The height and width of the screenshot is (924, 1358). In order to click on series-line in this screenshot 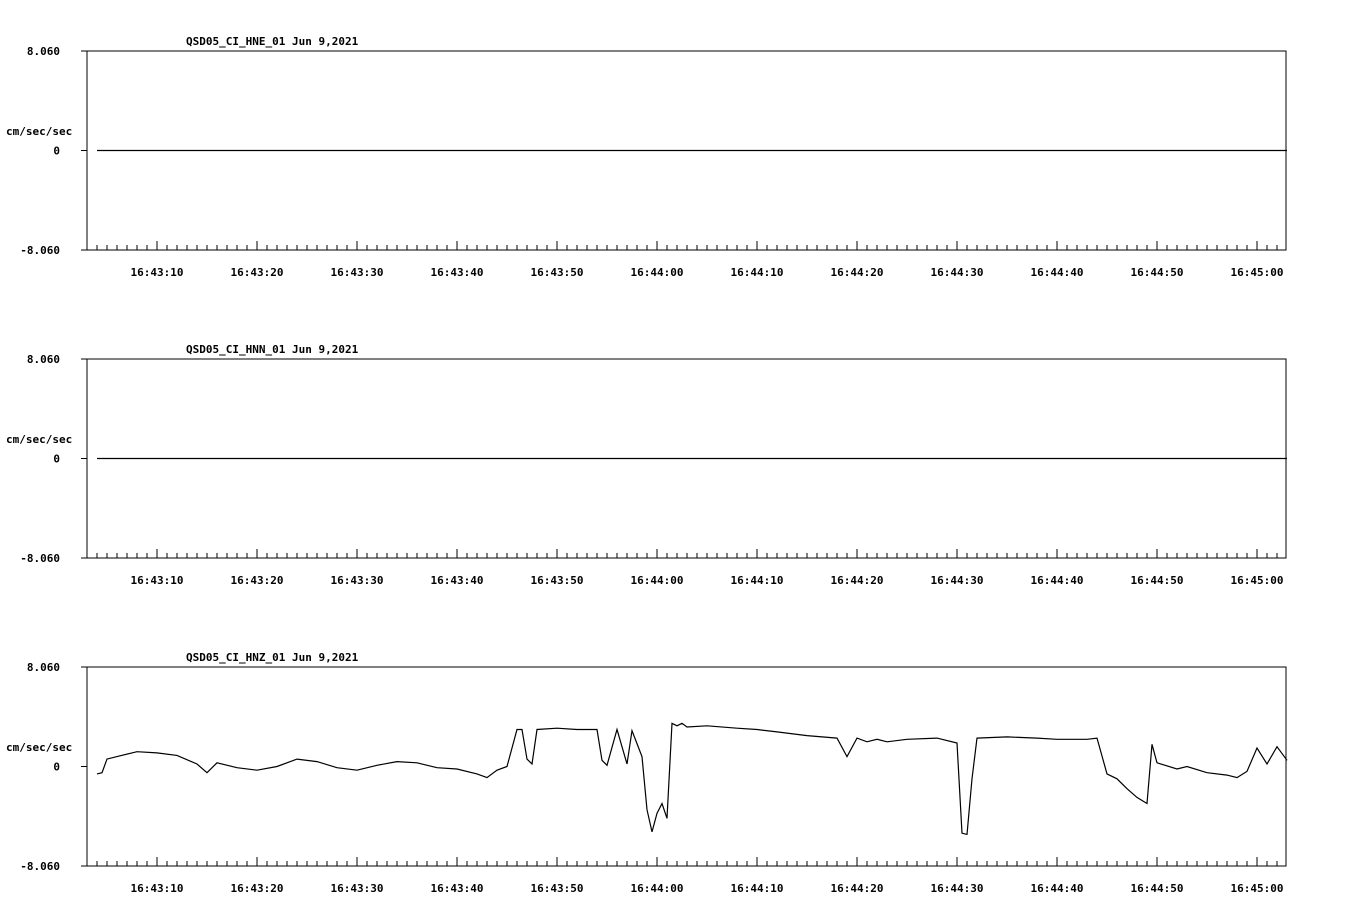, I will do `click(692, 779)`.